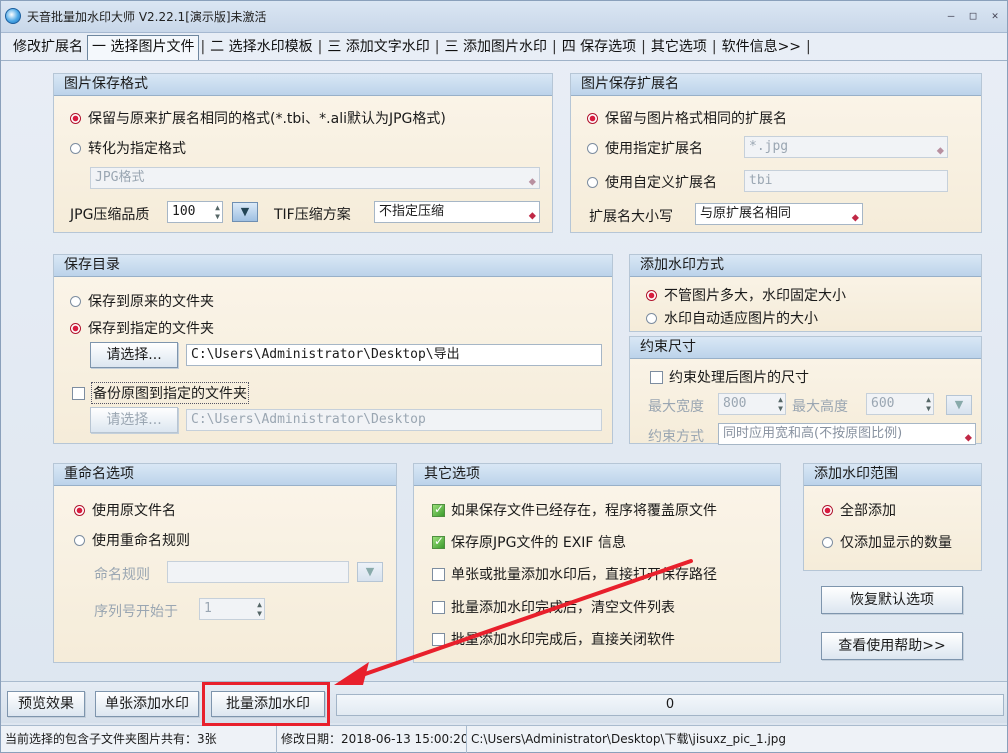  I want to click on window-controls: – □ ✕, so click(973, 15).